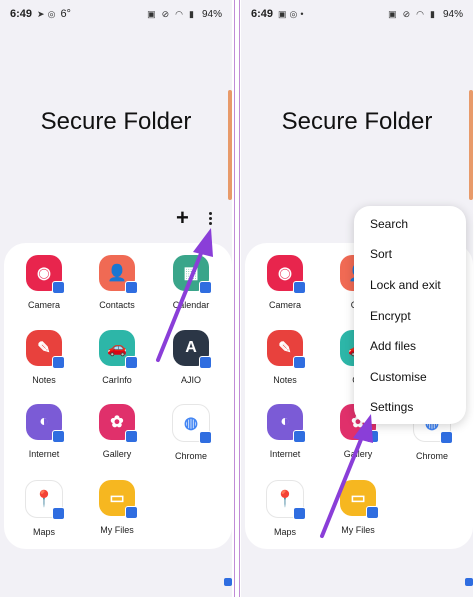 Image resolution: width=474 pixels, height=597 pixels. I want to click on arrow-to-more-options, so click(184, 295).